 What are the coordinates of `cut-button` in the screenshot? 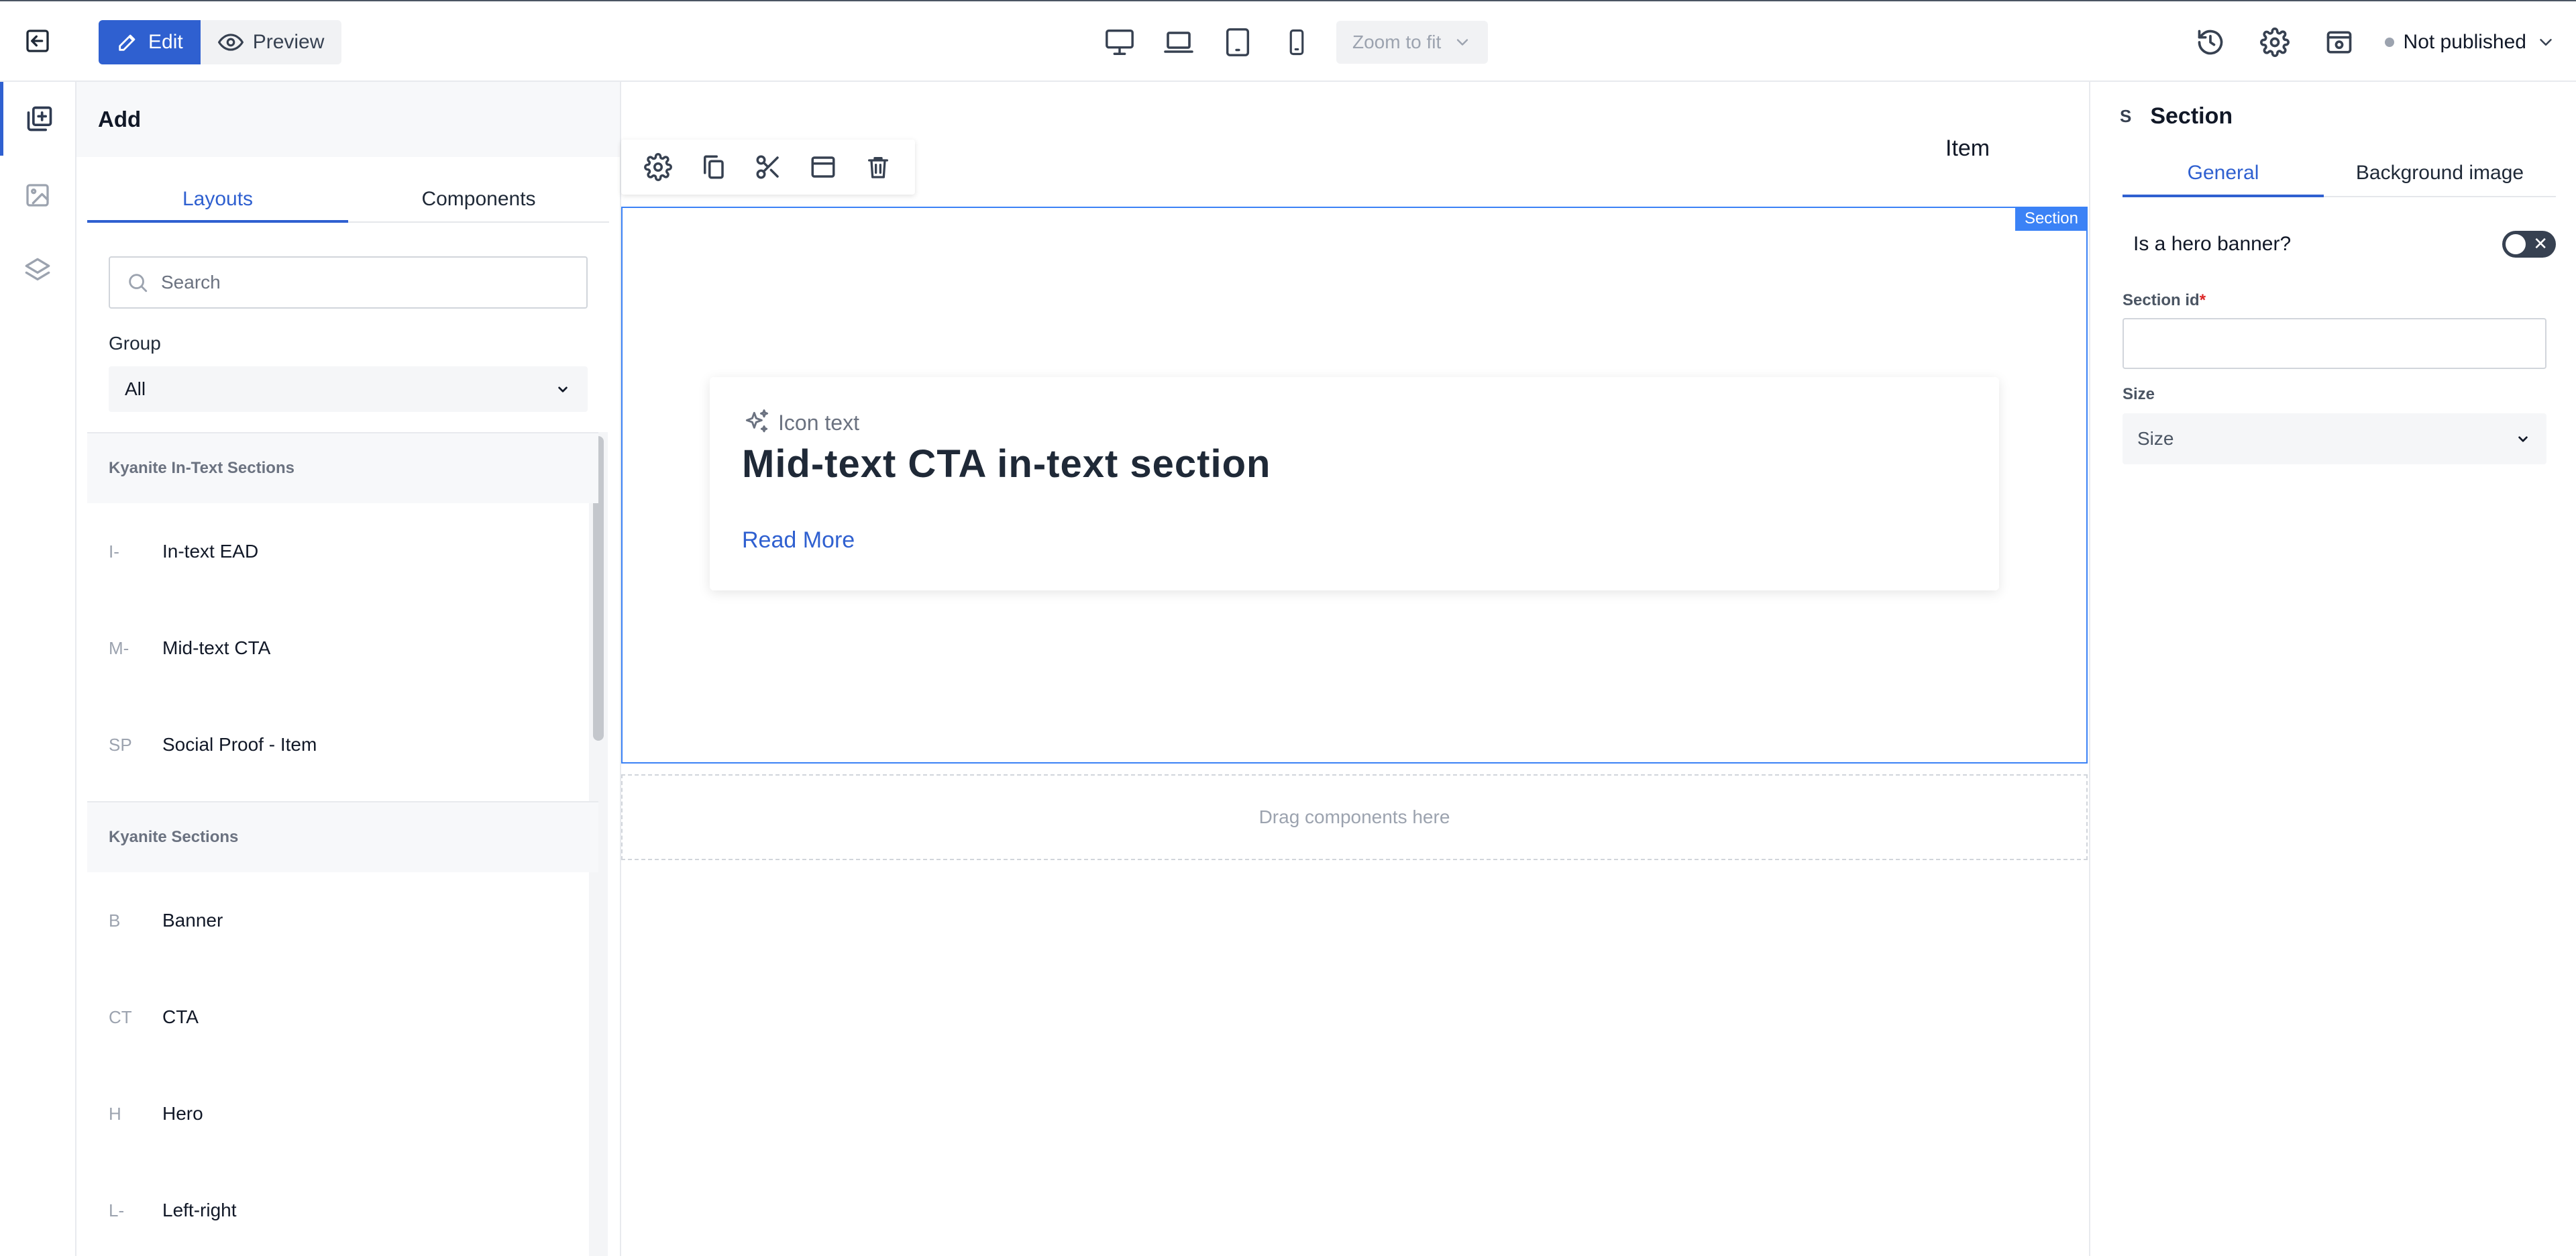 It's located at (768, 167).